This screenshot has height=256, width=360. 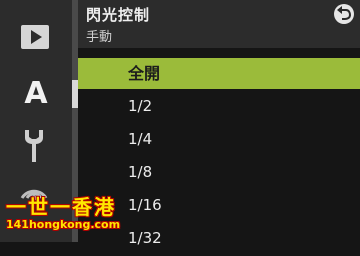 What do you see at coordinates (219, 24) in the screenshot?
I see `menu-header: 閃光控制 手動` at bounding box center [219, 24].